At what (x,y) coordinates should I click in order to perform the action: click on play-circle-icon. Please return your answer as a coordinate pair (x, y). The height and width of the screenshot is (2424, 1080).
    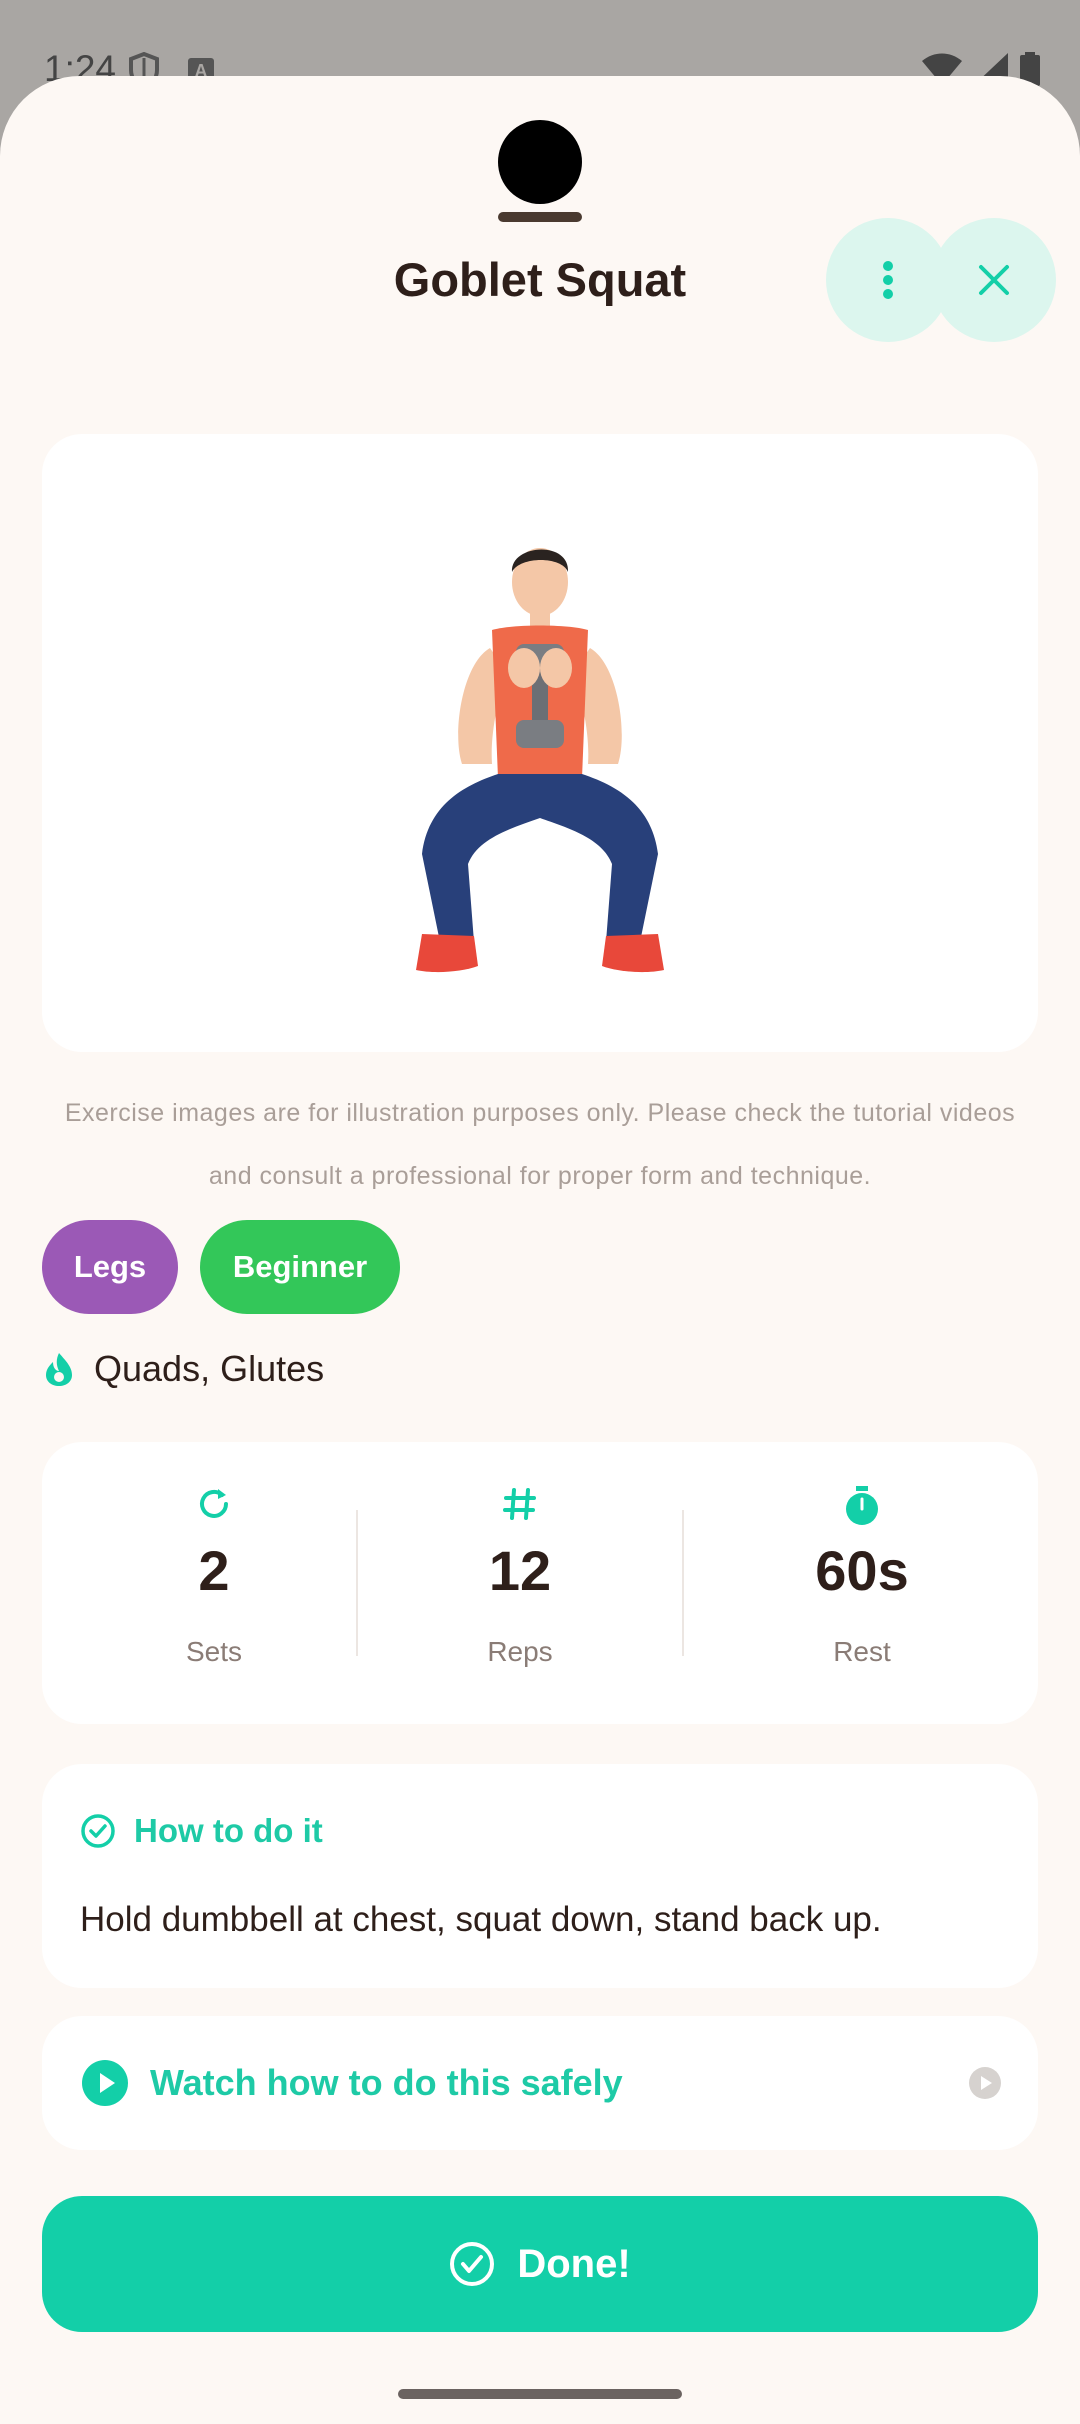
    Looking at the image, I should click on (105, 2083).